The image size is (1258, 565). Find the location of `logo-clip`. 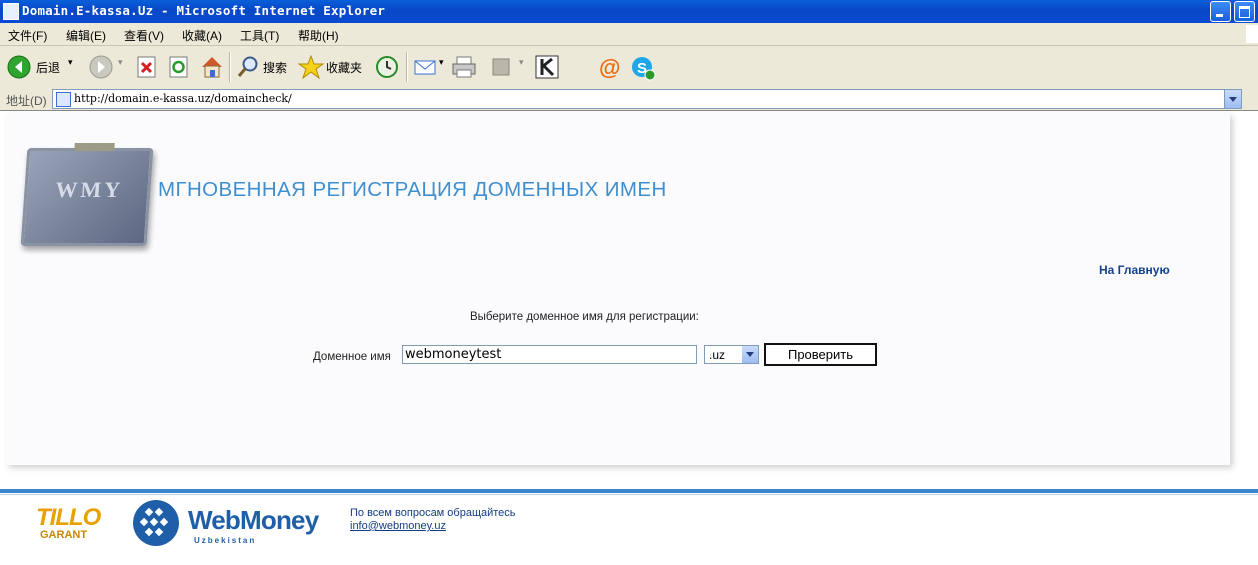

logo-clip is located at coordinates (94, 147).